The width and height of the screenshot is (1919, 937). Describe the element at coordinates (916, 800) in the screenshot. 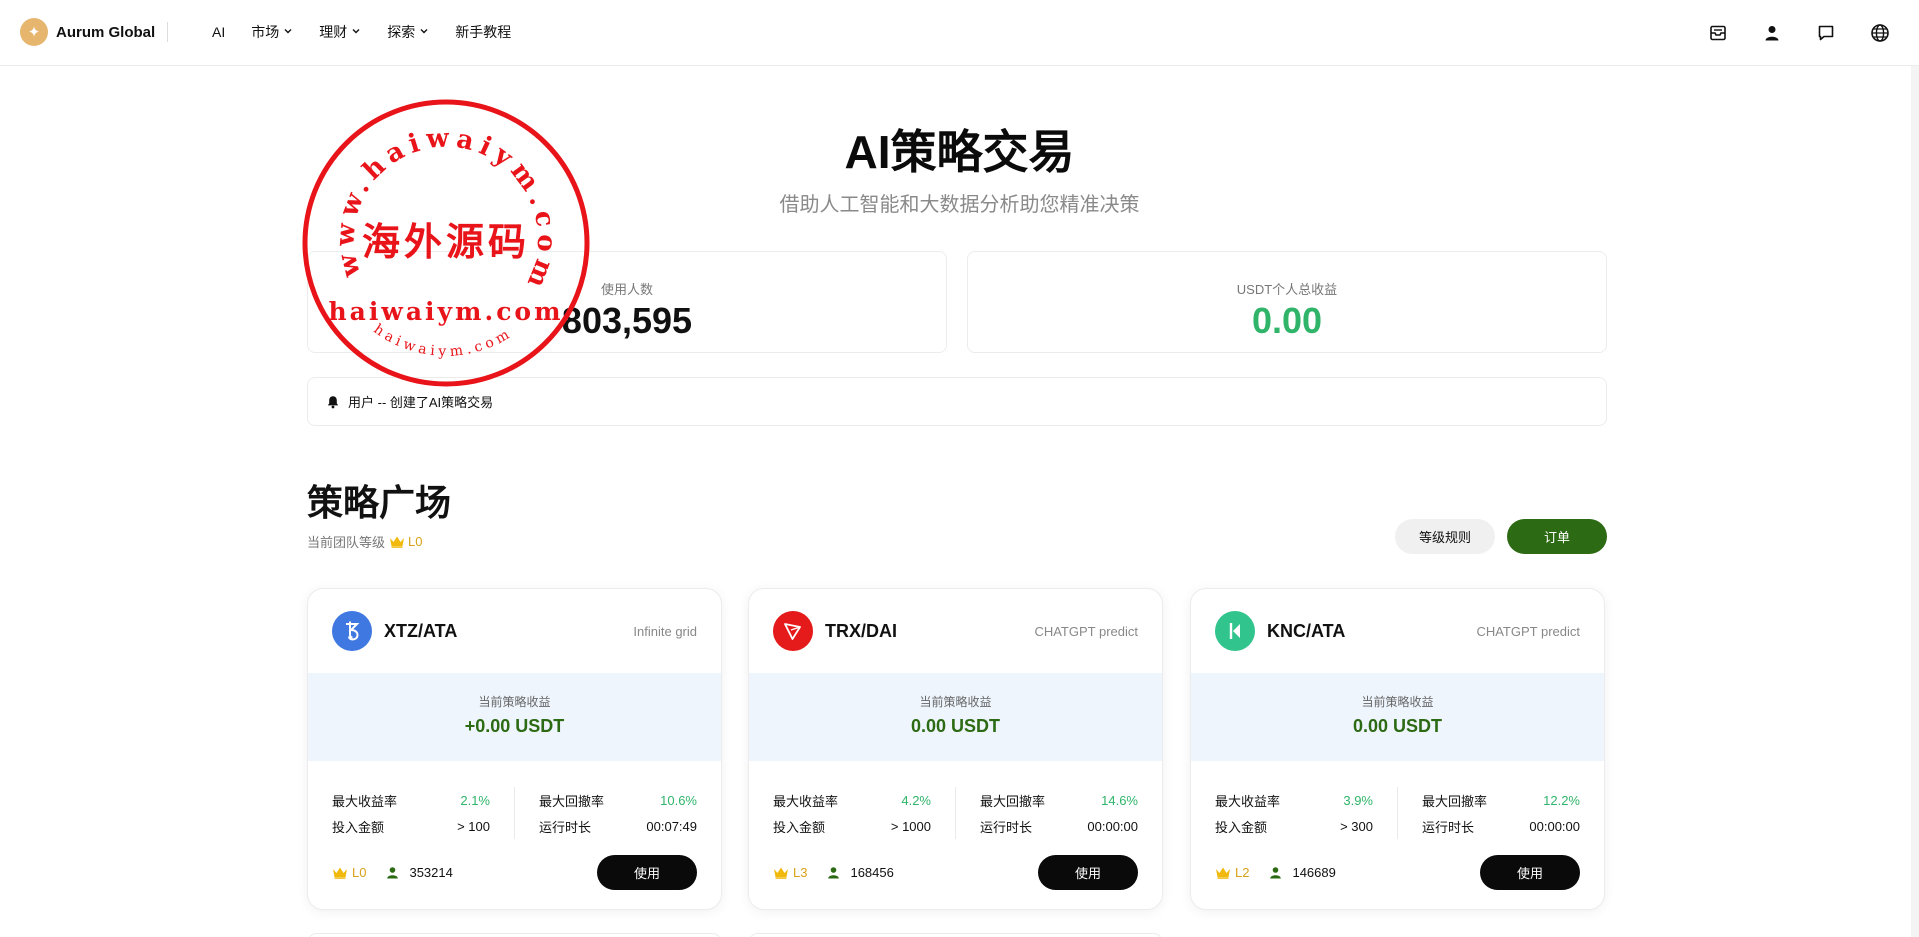

I see `max-yield-value: 4.2%` at that location.